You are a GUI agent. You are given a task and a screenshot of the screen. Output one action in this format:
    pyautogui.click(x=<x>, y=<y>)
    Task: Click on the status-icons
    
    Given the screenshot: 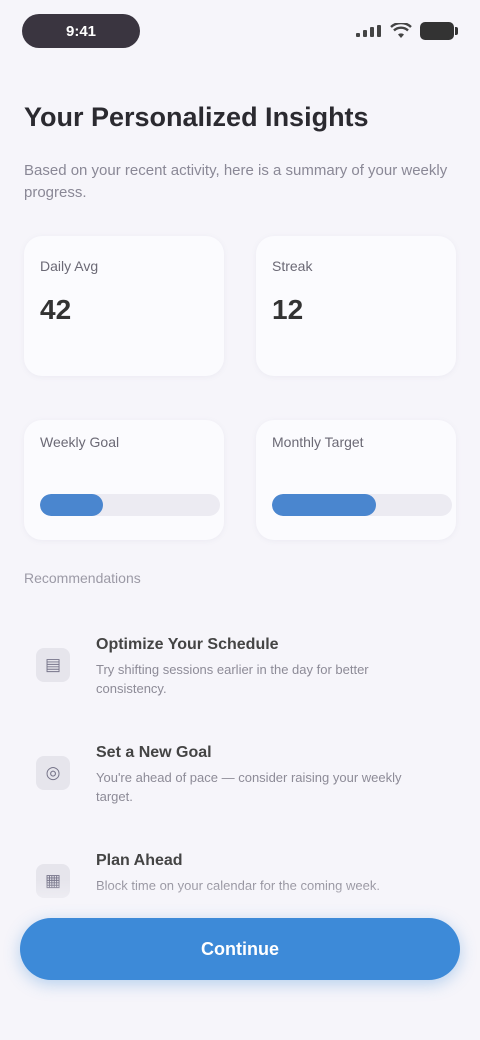 What is the action you would take?
    pyautogui.click(x=407, y=31)
    